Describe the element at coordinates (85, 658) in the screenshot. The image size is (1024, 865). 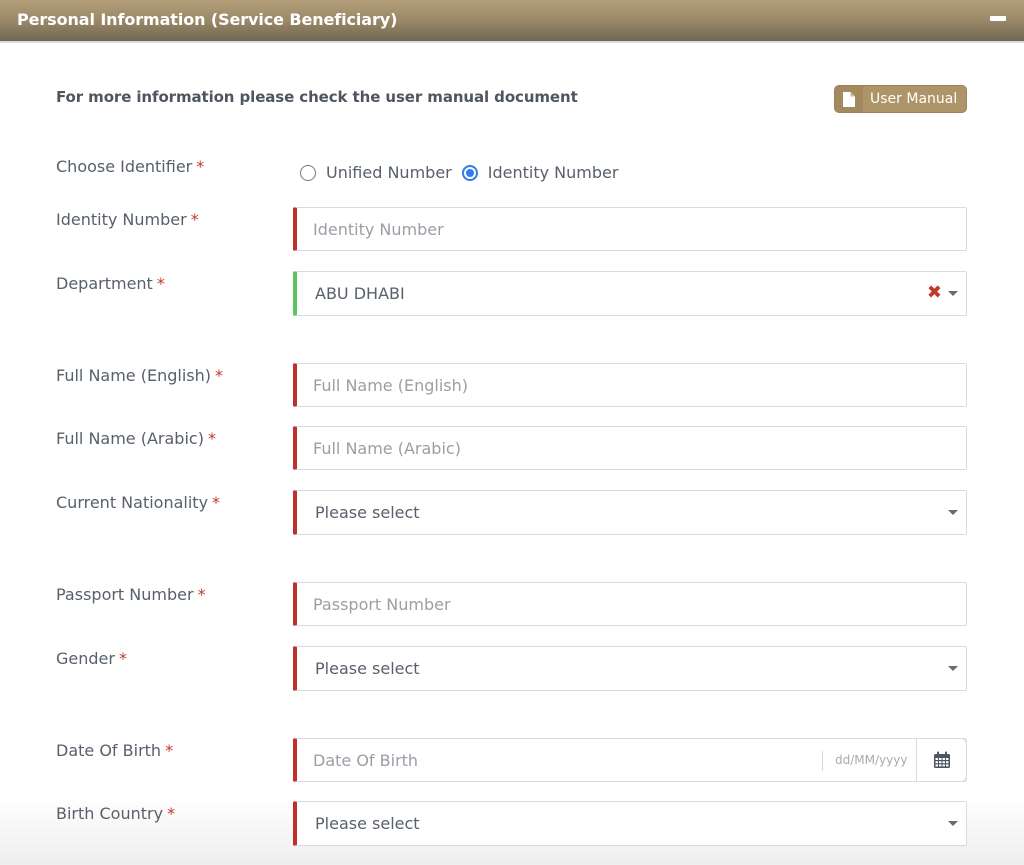
I see `label-text: Gender` at that location.